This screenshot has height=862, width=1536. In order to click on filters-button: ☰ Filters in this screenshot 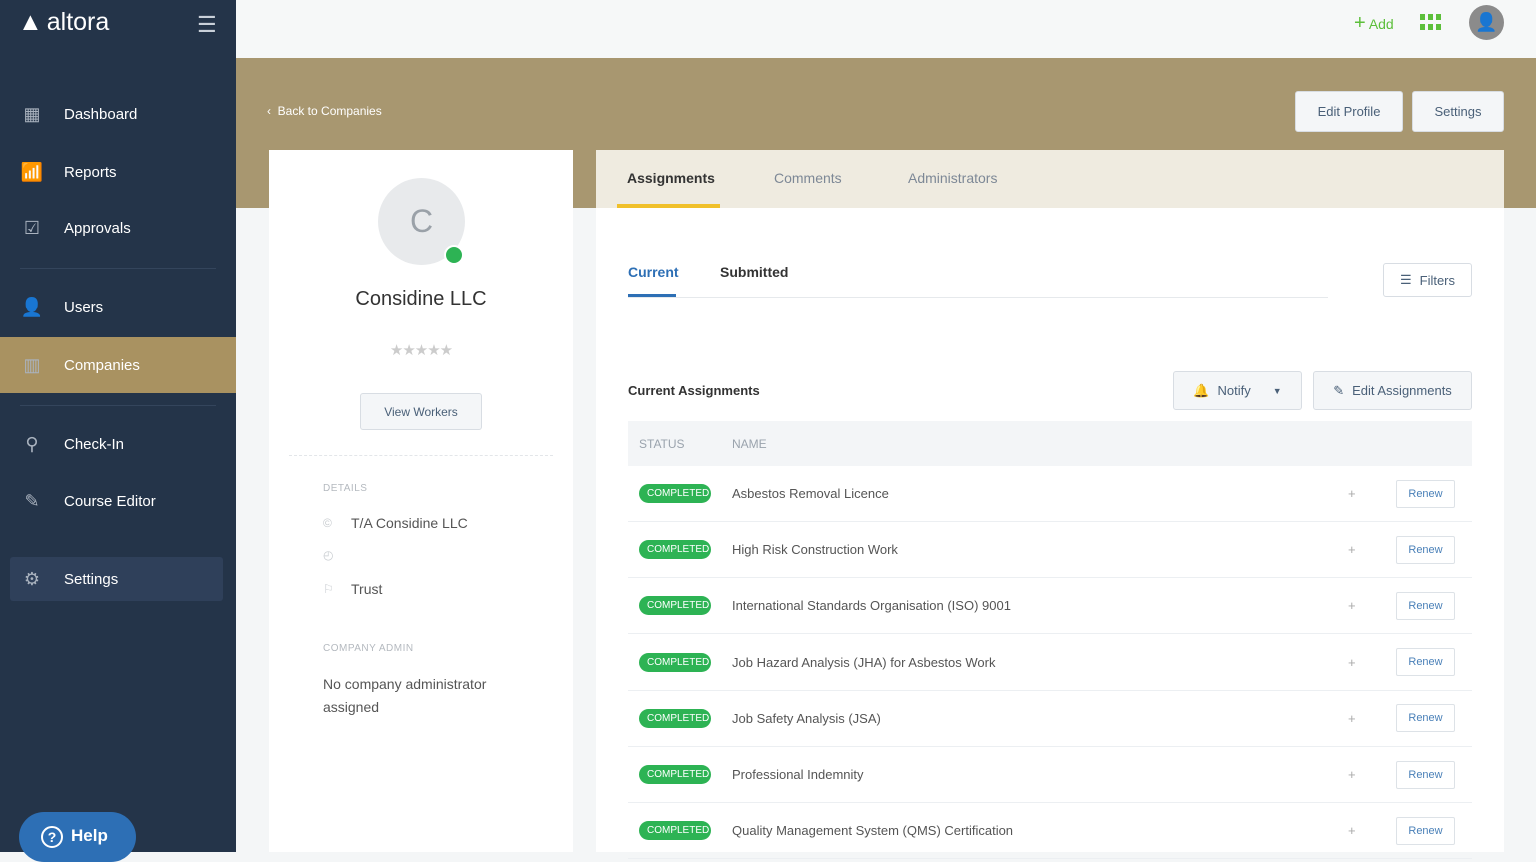, I will do `click(1427, 280)`.